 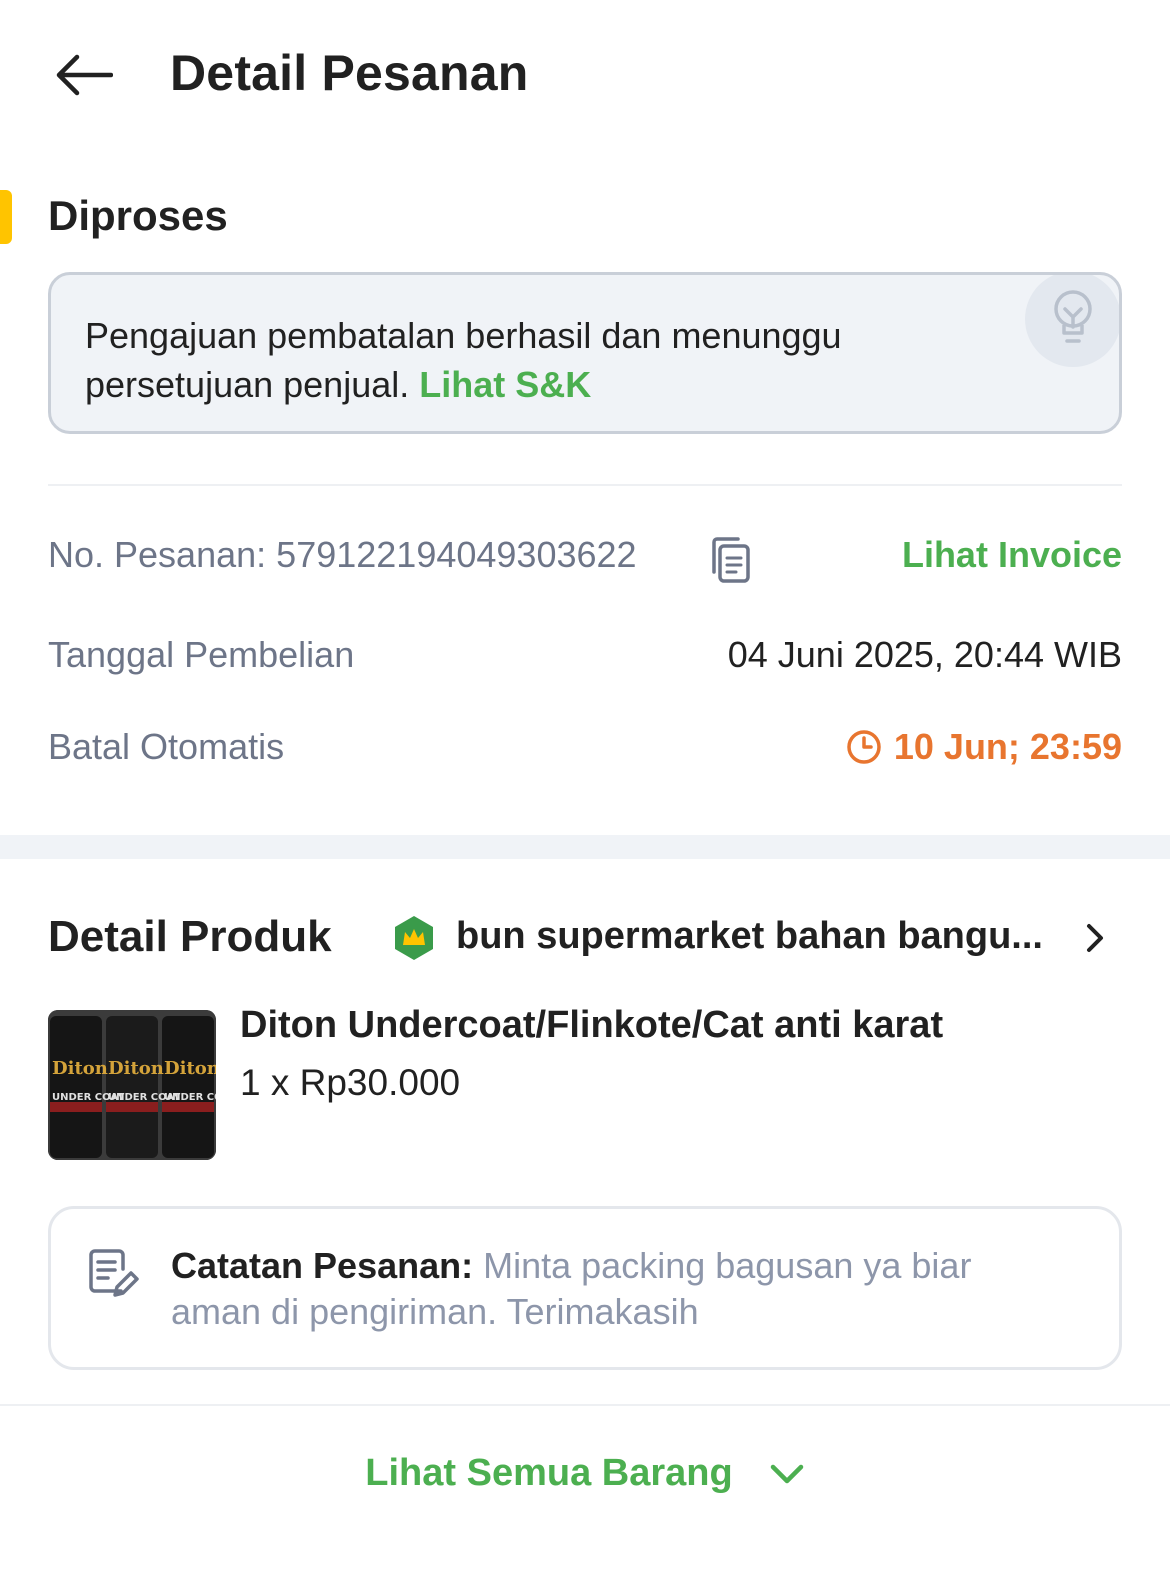 What do you see at coordinates (585, 847) in the screenshot?
I see `section-separator` at bounding box center [585, 847].